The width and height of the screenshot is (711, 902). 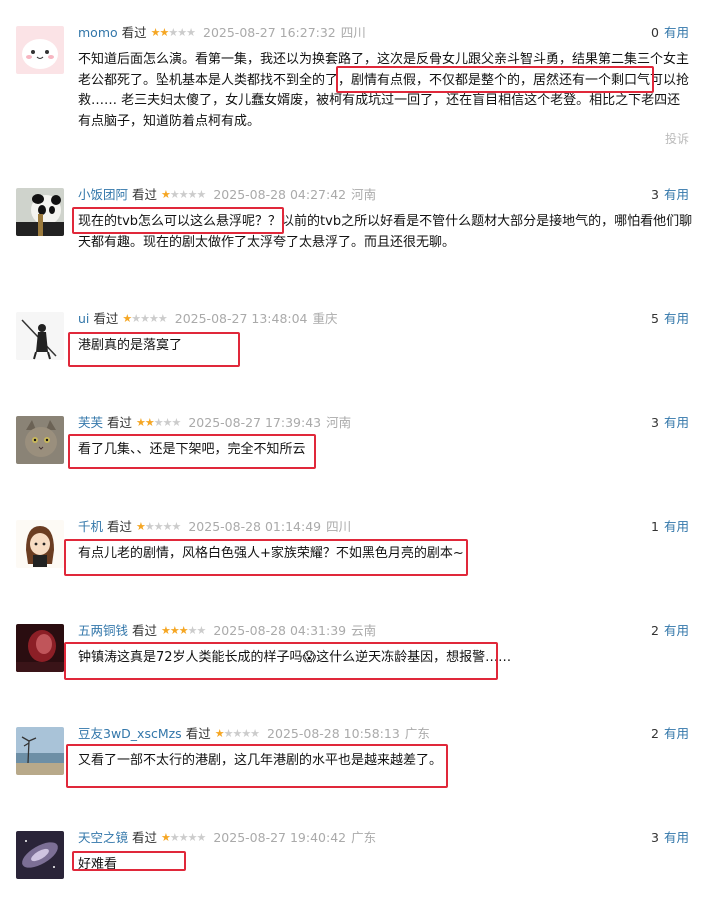 I want to click on comment-meta: 芙芙 看过 ★★★★★ 2025-08-27 17:39:43 河南, so click(x=214, y=423).